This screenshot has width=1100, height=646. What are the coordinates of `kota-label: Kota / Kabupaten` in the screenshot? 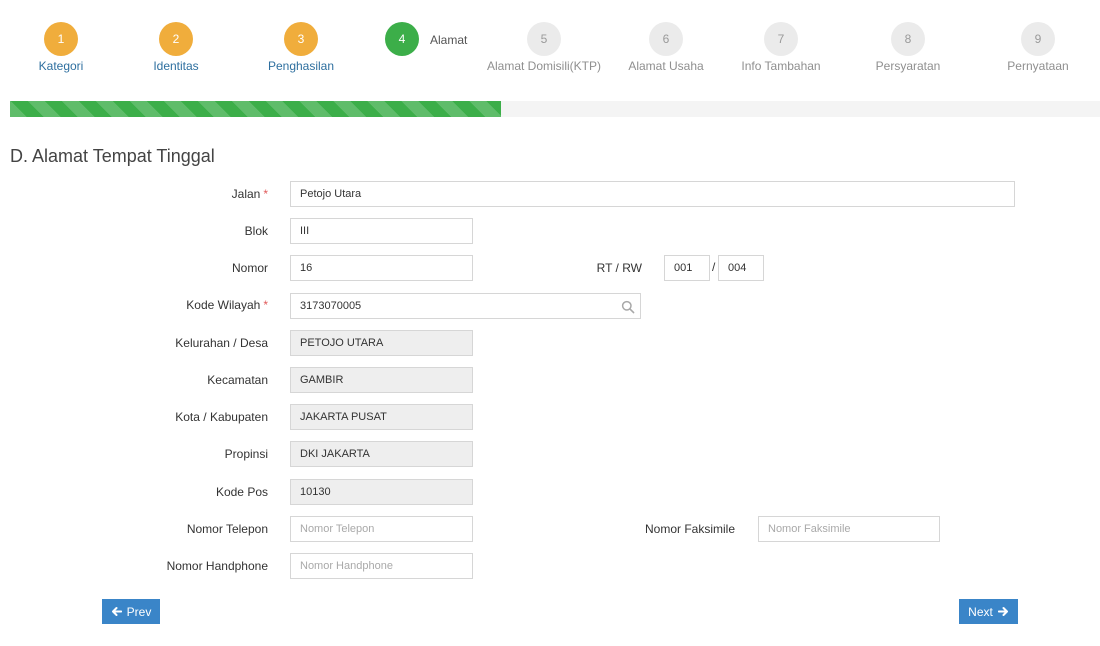 It's located at (221, 417).